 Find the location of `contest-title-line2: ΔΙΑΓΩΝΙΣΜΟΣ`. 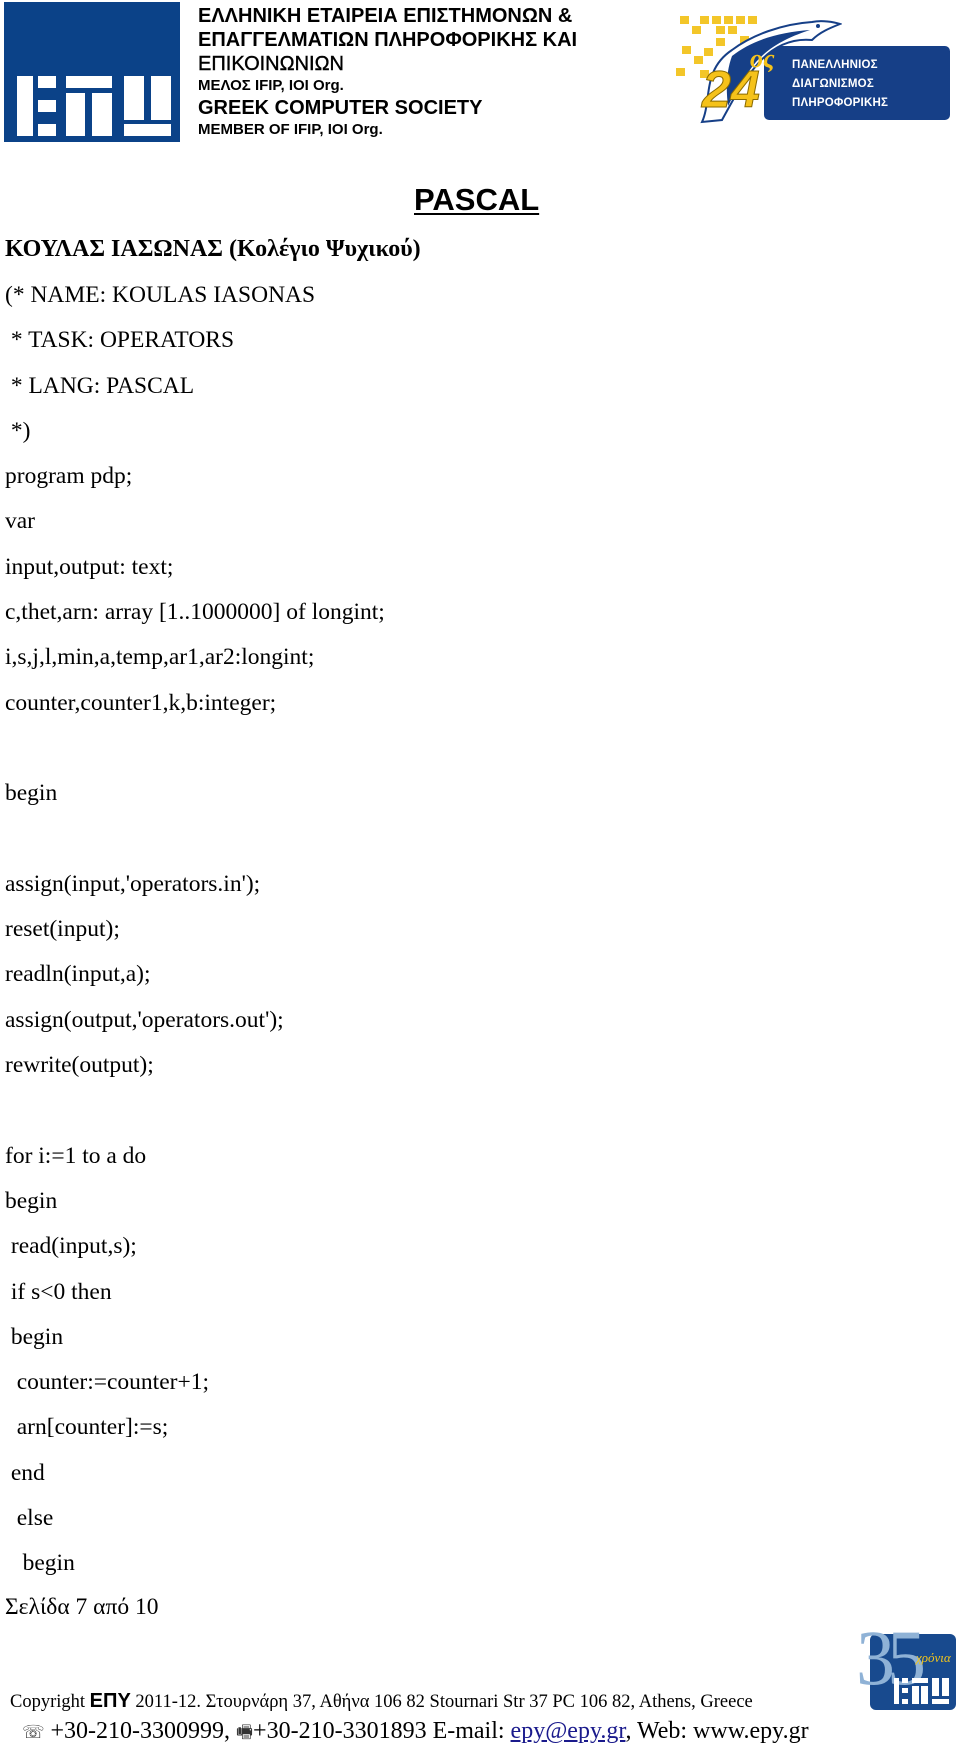

contest-title-line2: ΔΙΑΓΩΝΙΣΜΟΣ is located at coordinates (833, 84).